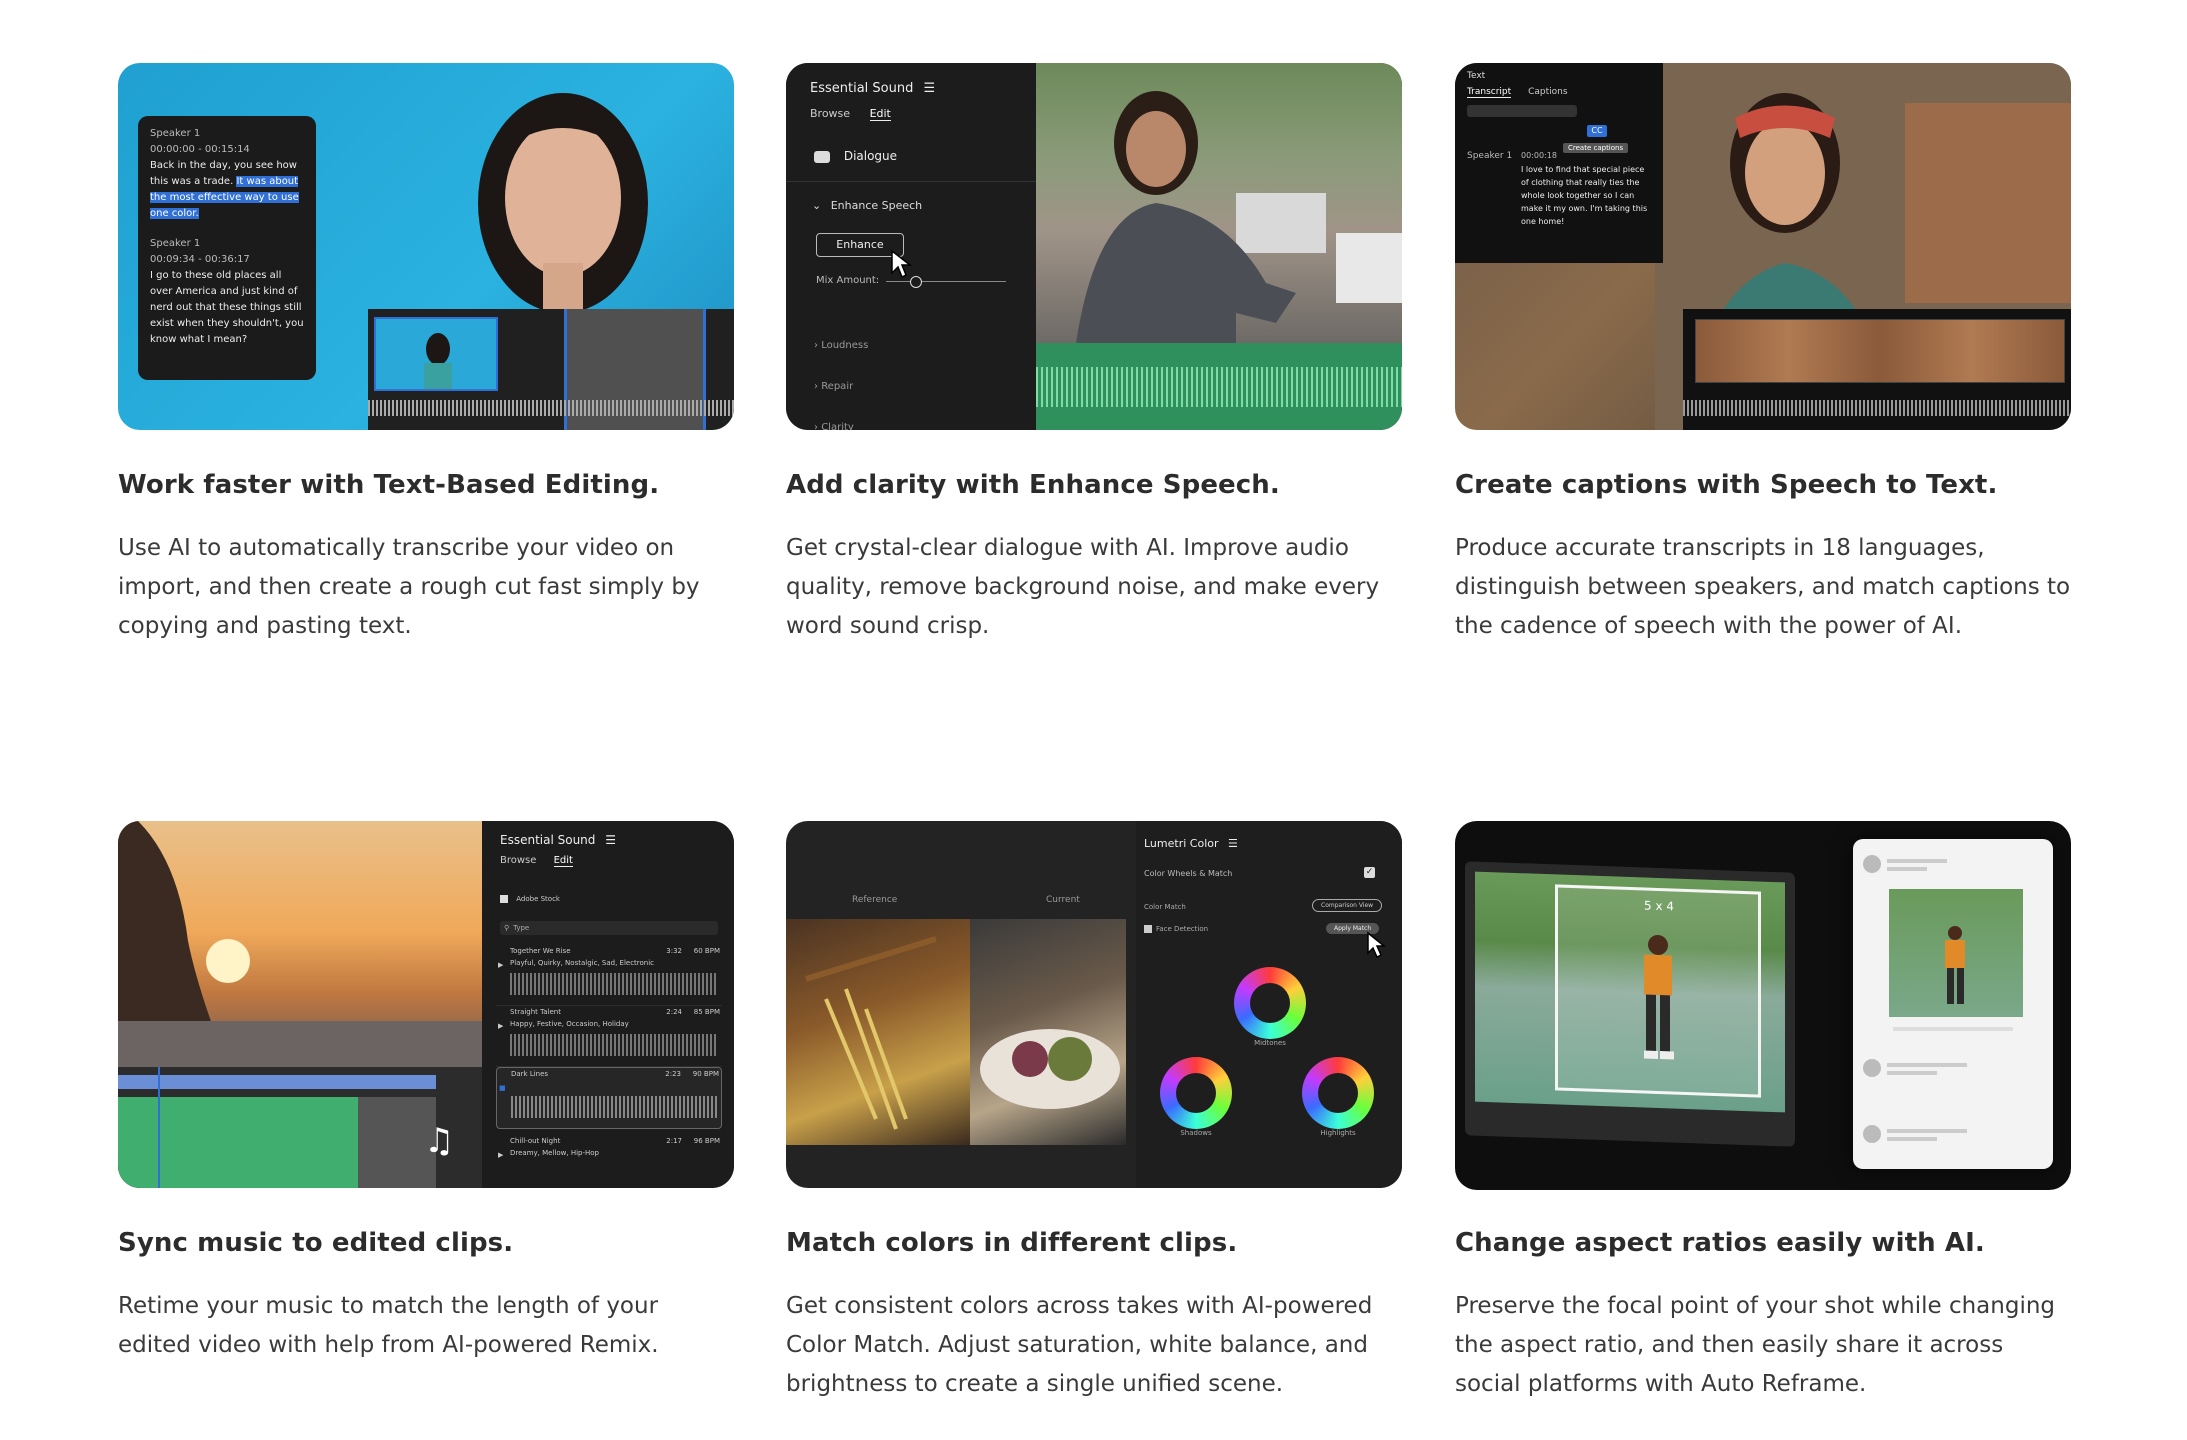 The width and height of the screenshot is (2187, 1440). I want to click on shadows-label: Shadows, so click(1196, 1133).